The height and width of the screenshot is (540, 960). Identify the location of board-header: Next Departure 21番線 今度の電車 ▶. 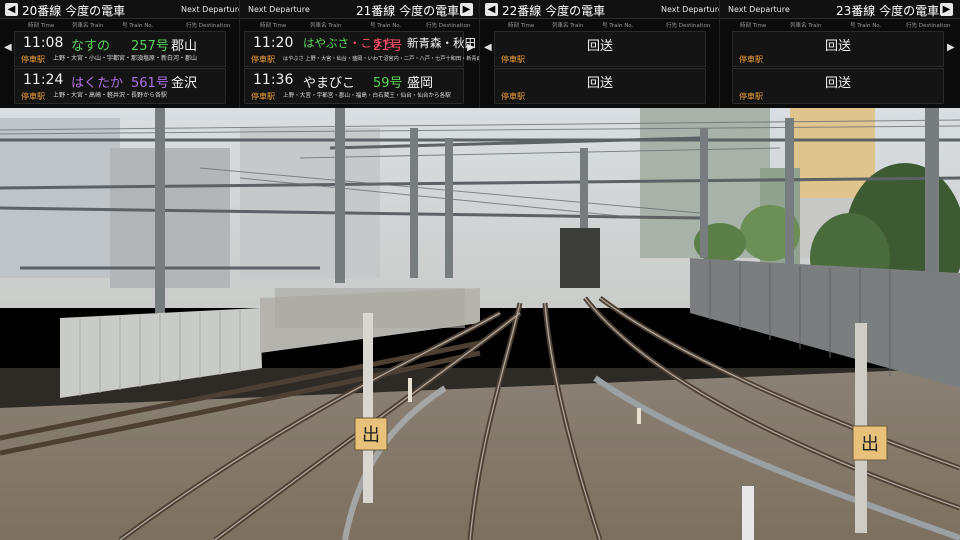
(359, 9).